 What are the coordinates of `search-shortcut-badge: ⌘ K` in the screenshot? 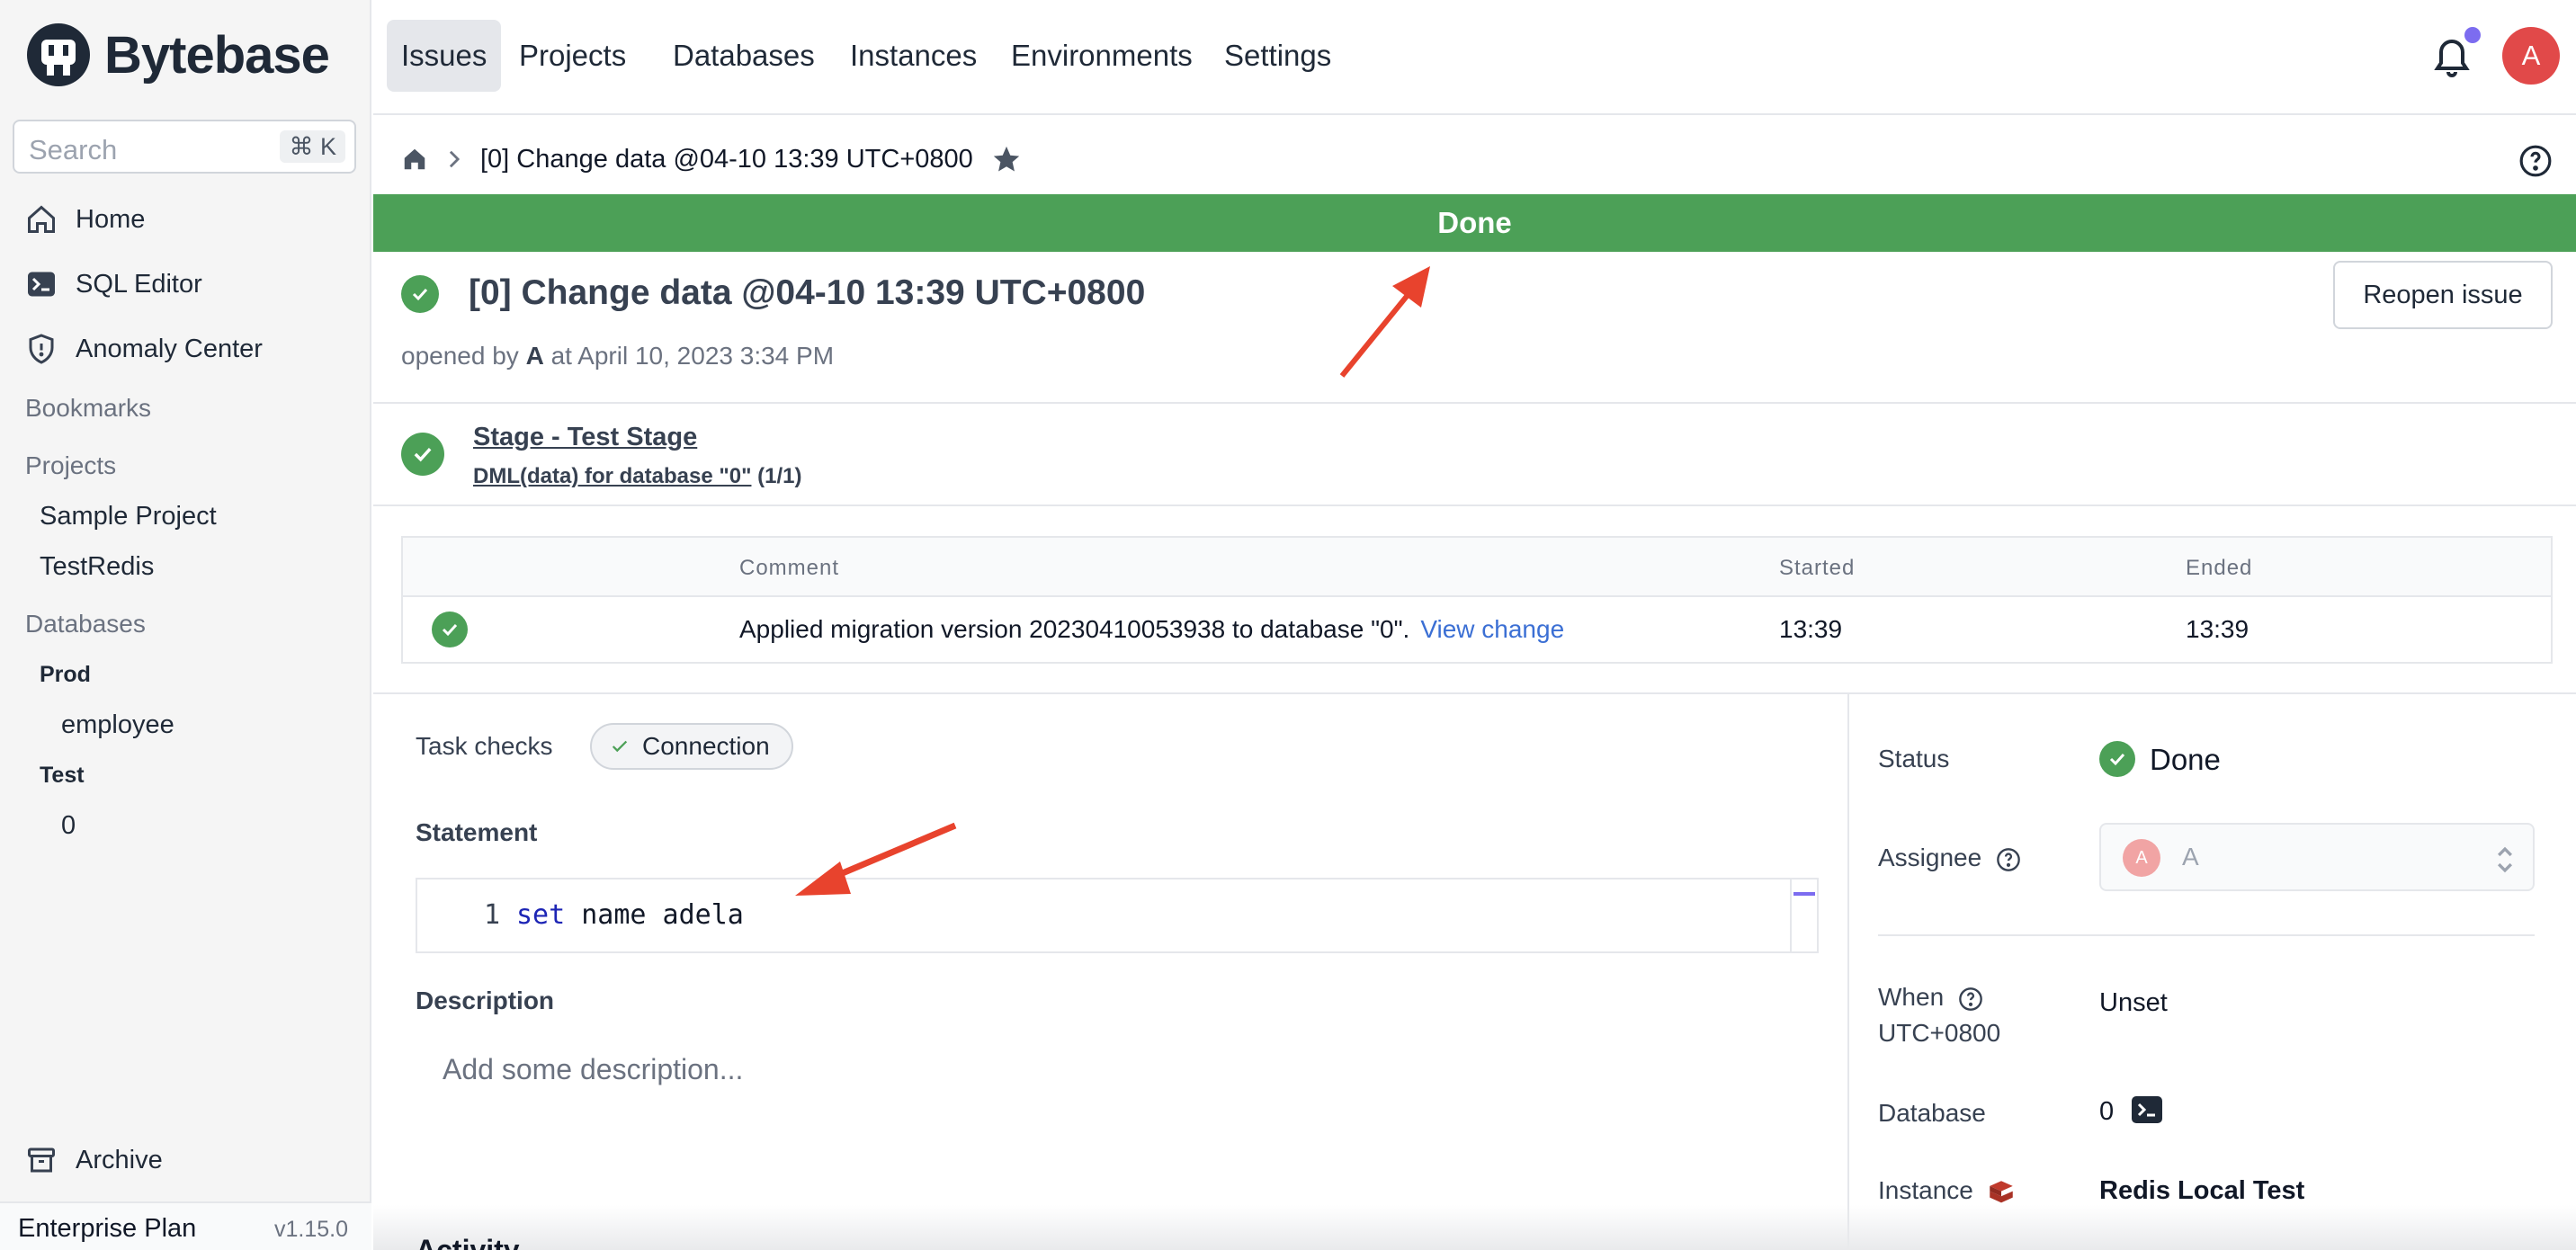 It's located at (312, 146).